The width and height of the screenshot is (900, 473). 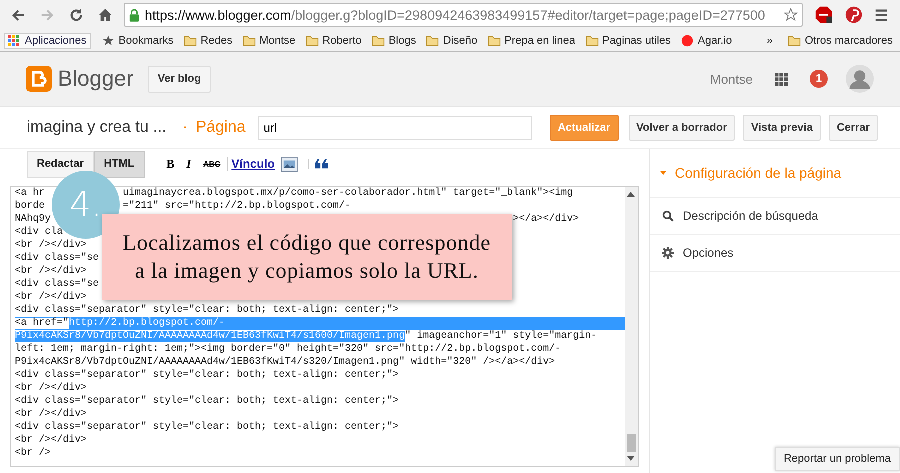 What do you see at coordinates (395, 128) in the screenshot?
I see `title-field: url` at bounding box center [395, 128].